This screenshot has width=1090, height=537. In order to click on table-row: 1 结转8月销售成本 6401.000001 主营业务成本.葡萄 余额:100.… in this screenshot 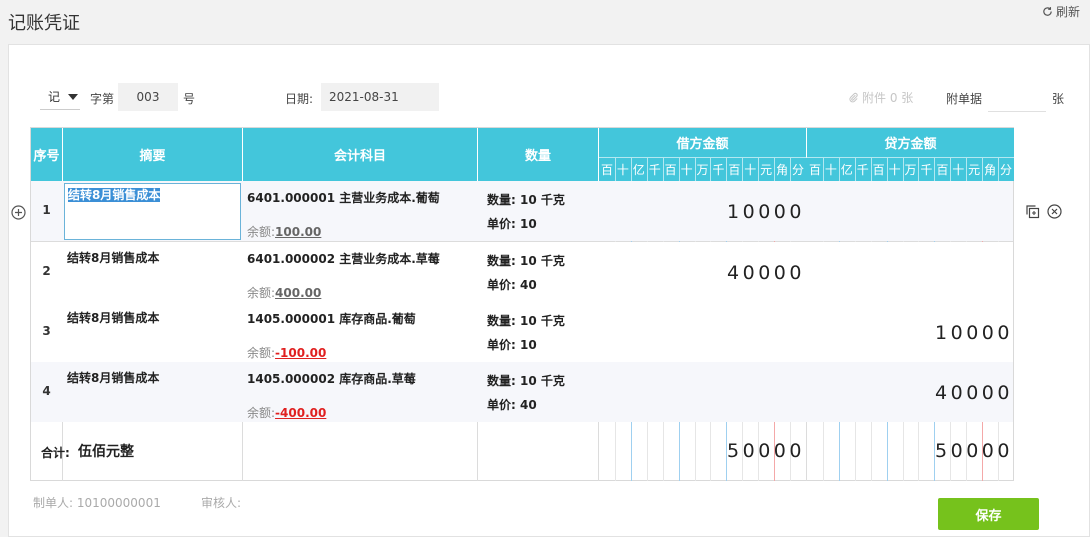, I will do `click(522, 211)`.